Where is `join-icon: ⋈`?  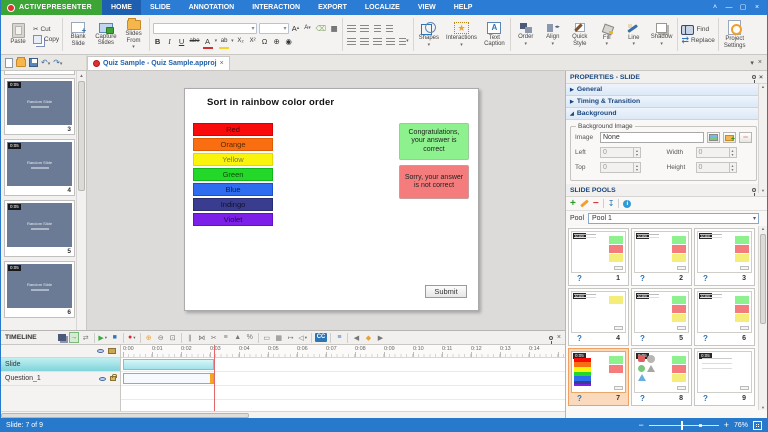 join-icon: ⋈ is located at coordinates (202, 337).